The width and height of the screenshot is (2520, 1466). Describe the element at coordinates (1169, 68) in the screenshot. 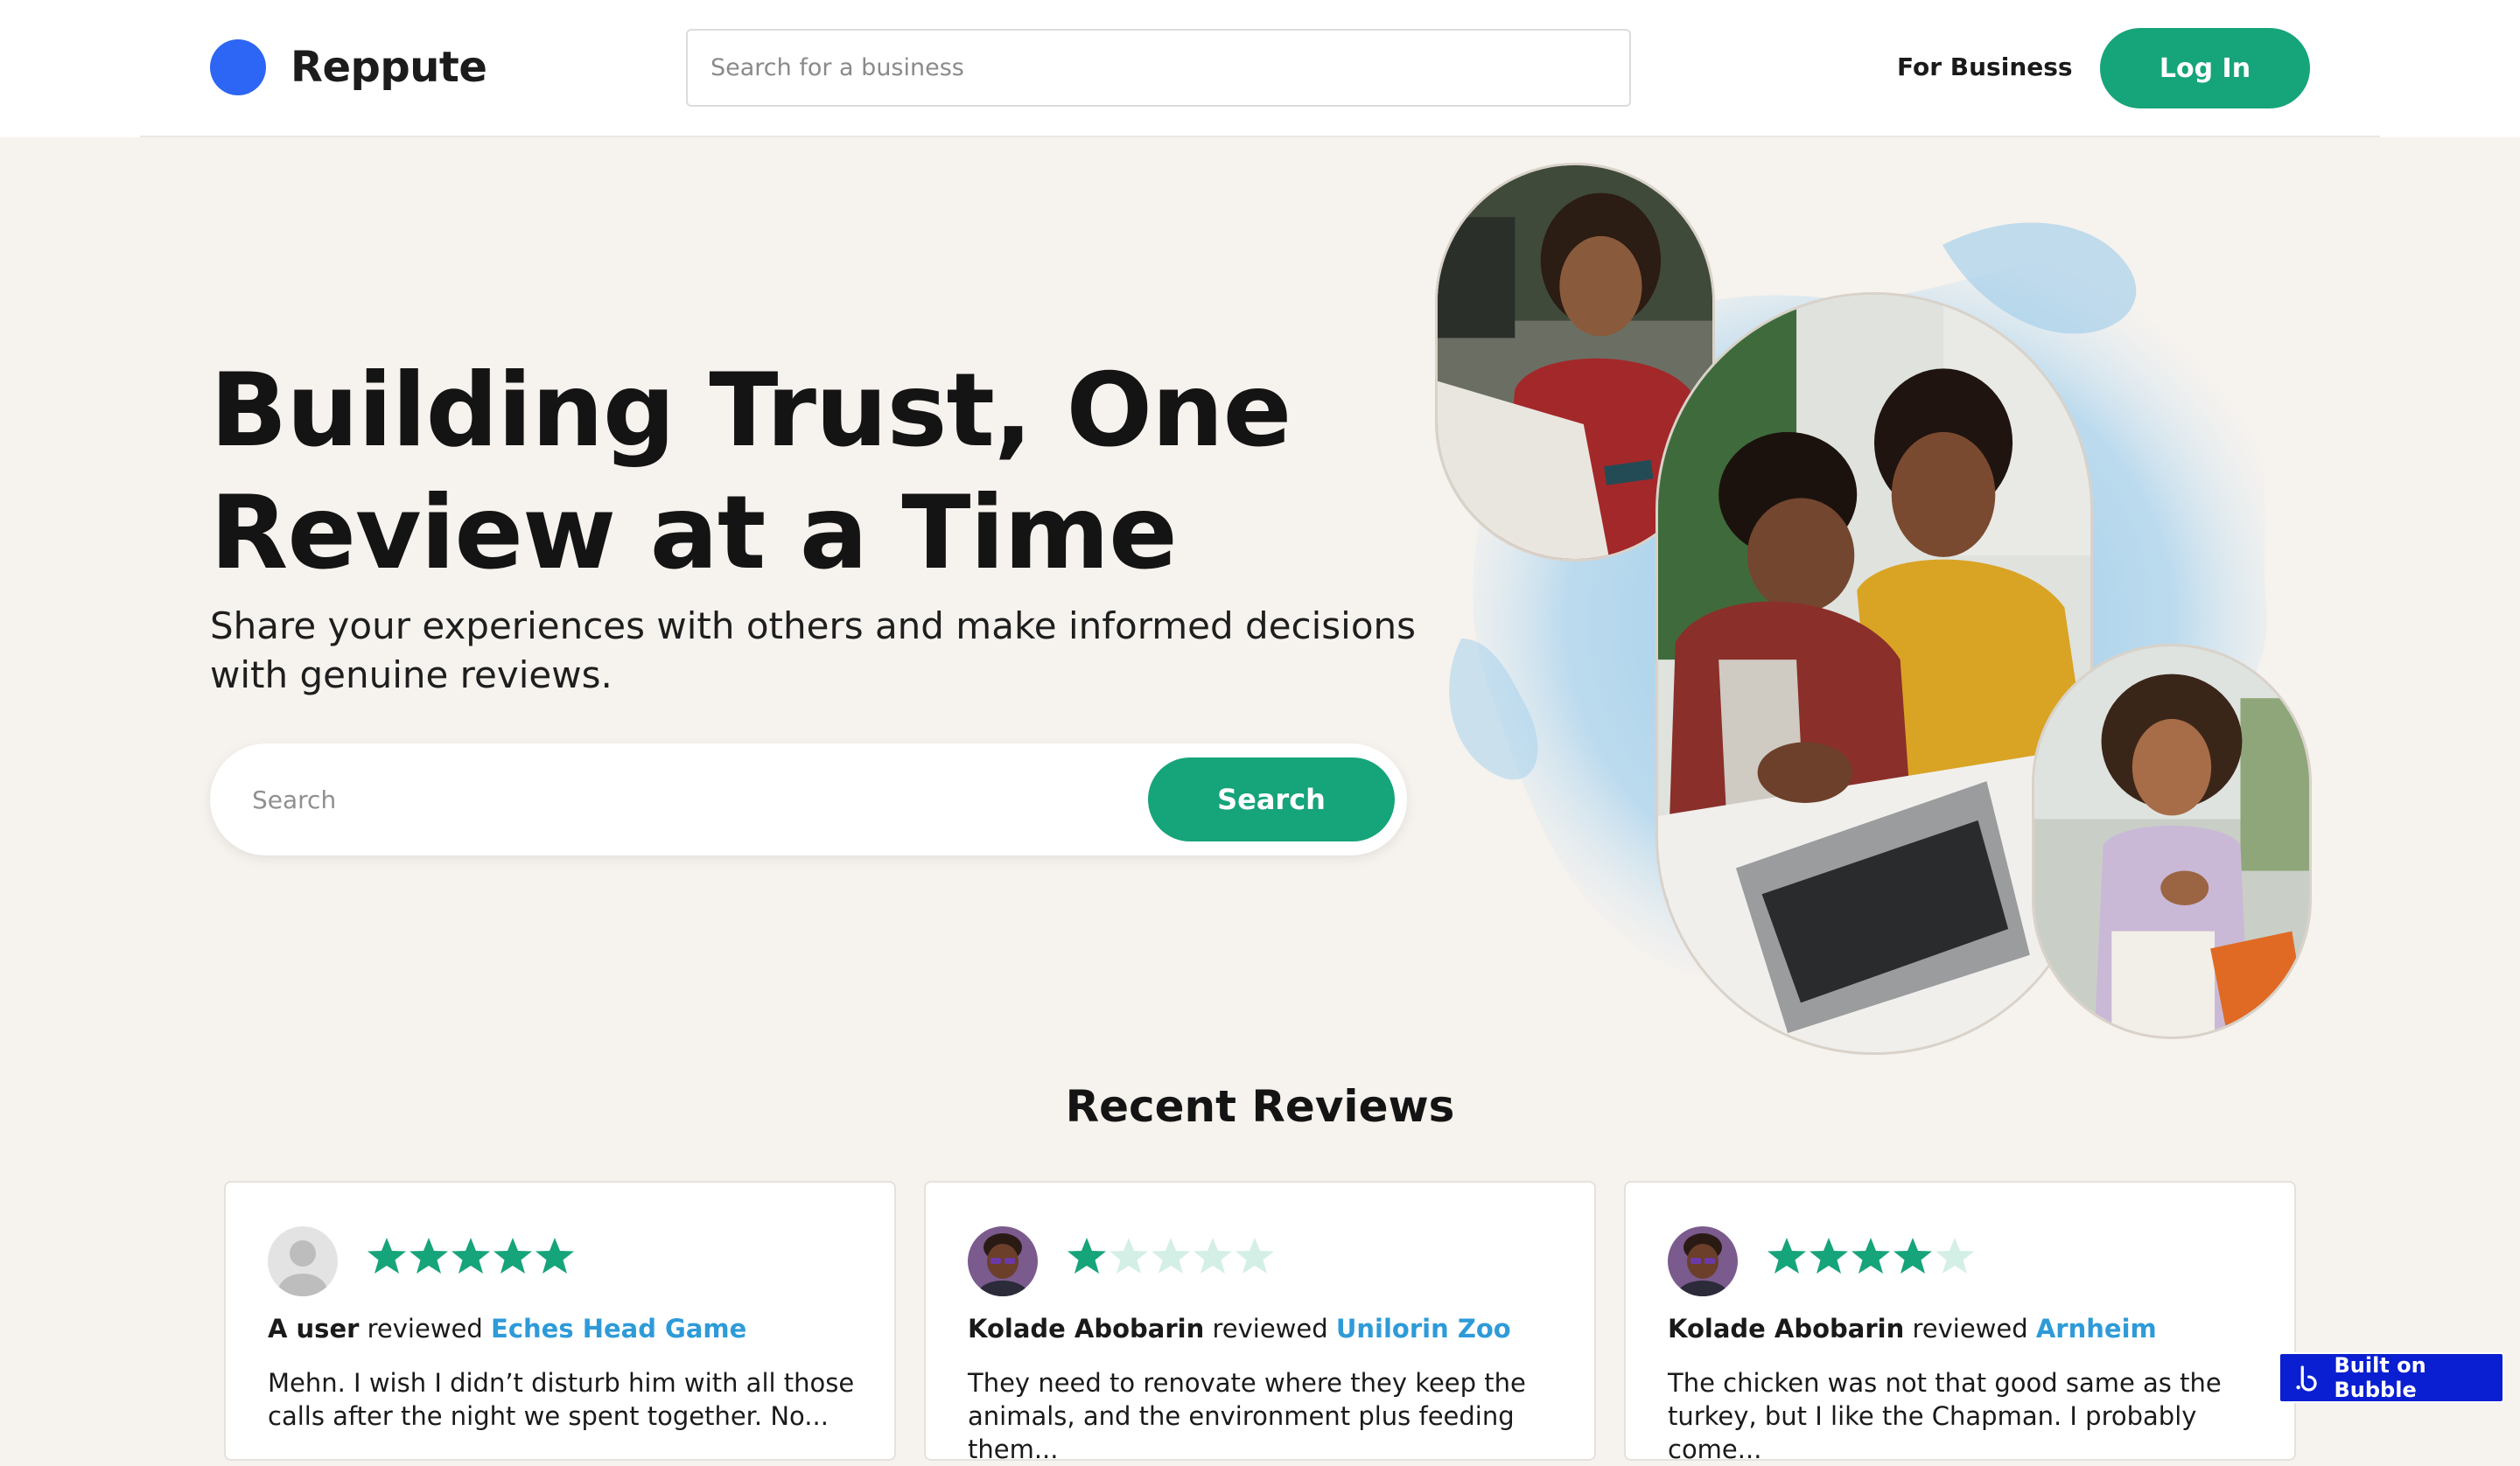

I see `business-search-input` at that location.